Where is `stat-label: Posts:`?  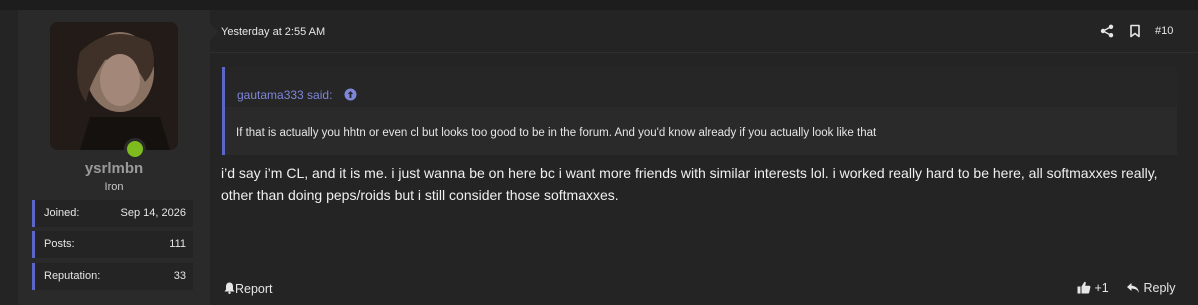 stat-label: Posts: is located at coordinates (59, 244).